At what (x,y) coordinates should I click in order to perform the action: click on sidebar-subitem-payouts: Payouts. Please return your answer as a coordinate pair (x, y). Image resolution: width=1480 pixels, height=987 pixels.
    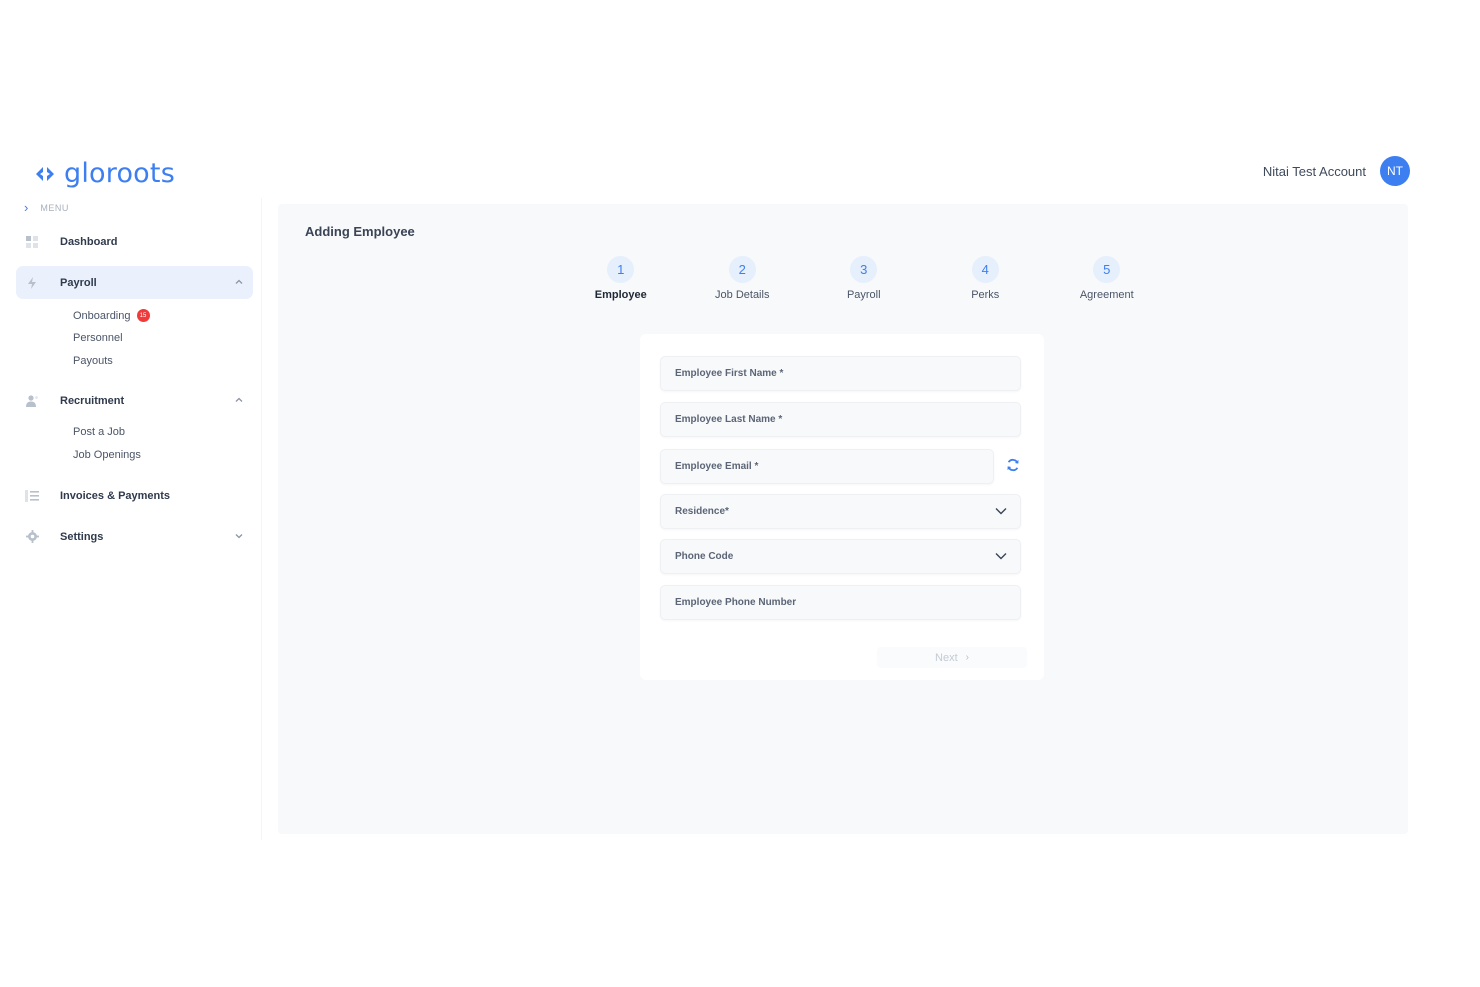
    Looking at the image, I should click on (93, 361).